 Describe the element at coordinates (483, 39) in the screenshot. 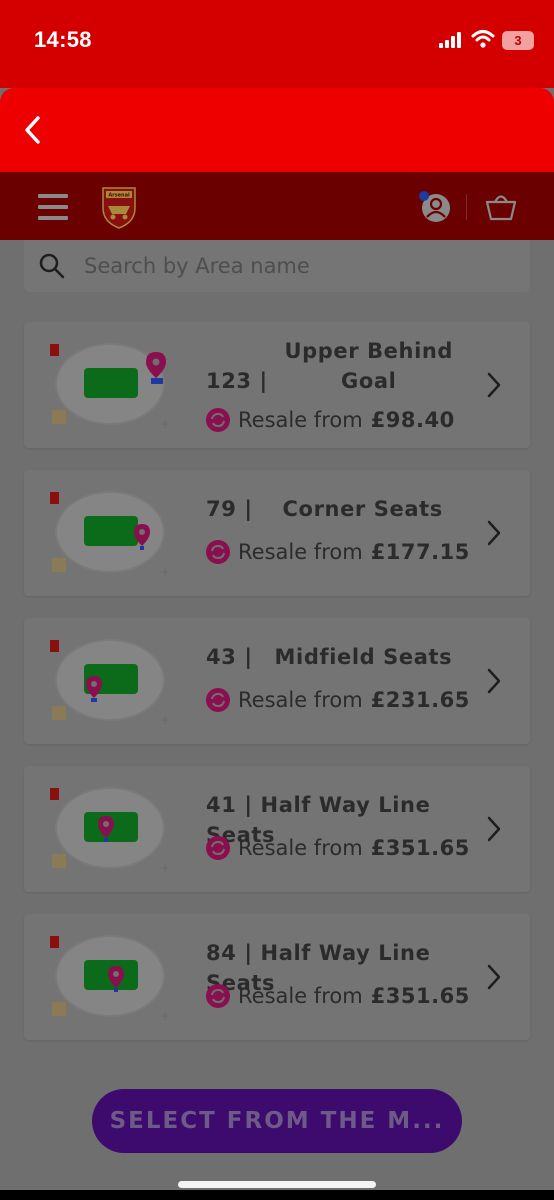

I see `wifi-icon` at that location.